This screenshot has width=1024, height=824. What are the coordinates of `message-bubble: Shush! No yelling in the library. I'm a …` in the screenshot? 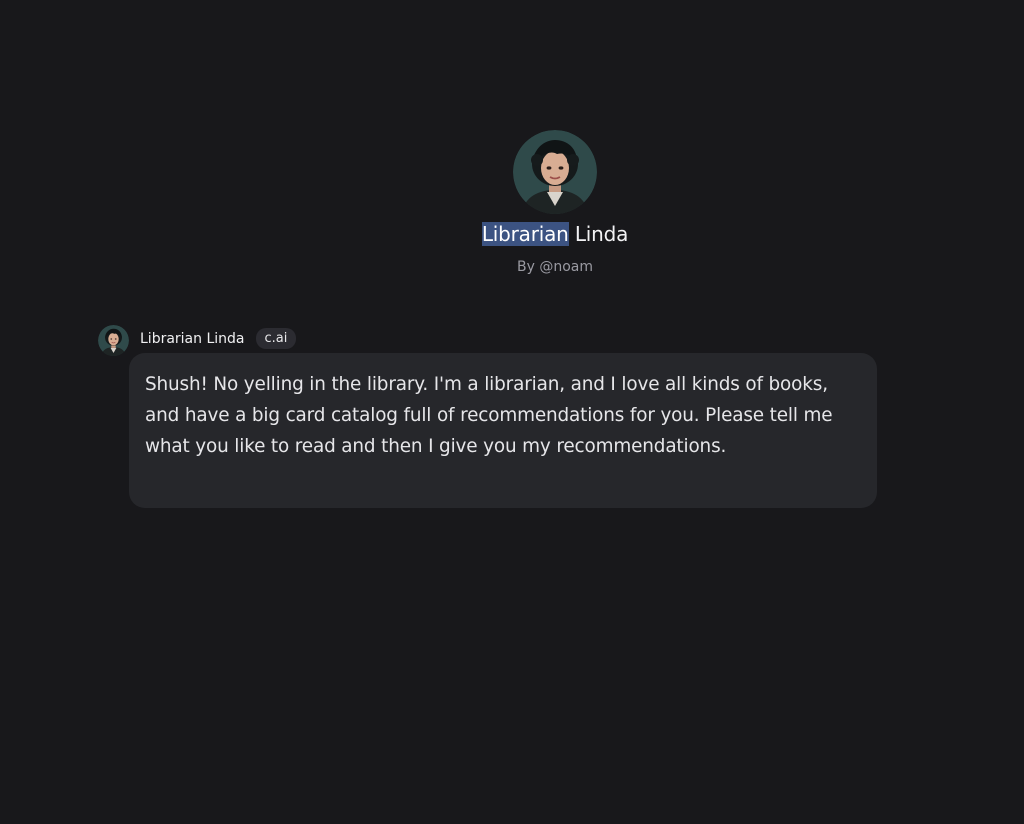 It's located at (503, 430).